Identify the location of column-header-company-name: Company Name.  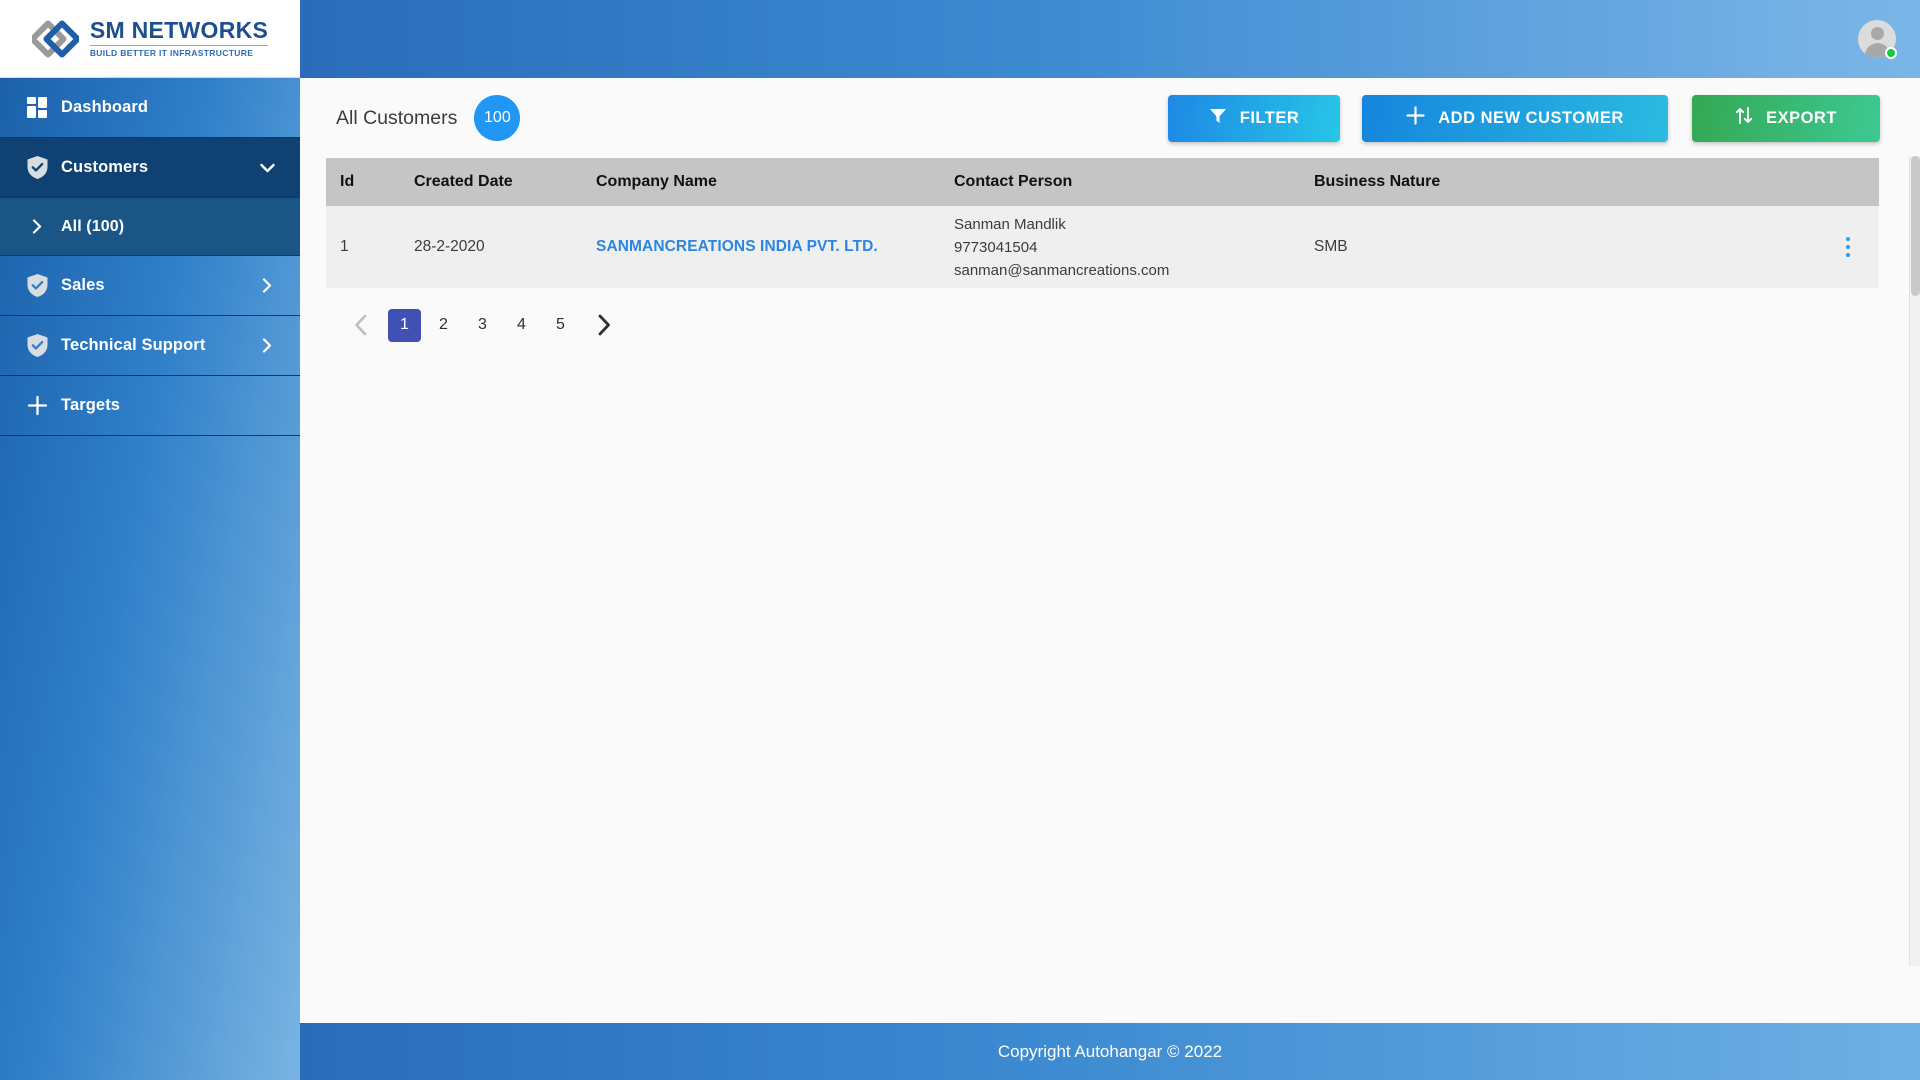
(656, 181).